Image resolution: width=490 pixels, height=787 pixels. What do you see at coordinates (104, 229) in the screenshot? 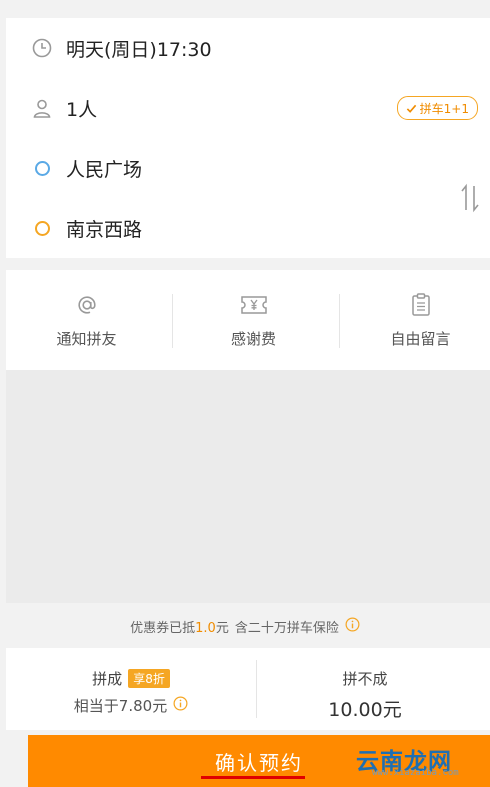
I see `destination-location: 南京西路` at bounding box center [104, 229].